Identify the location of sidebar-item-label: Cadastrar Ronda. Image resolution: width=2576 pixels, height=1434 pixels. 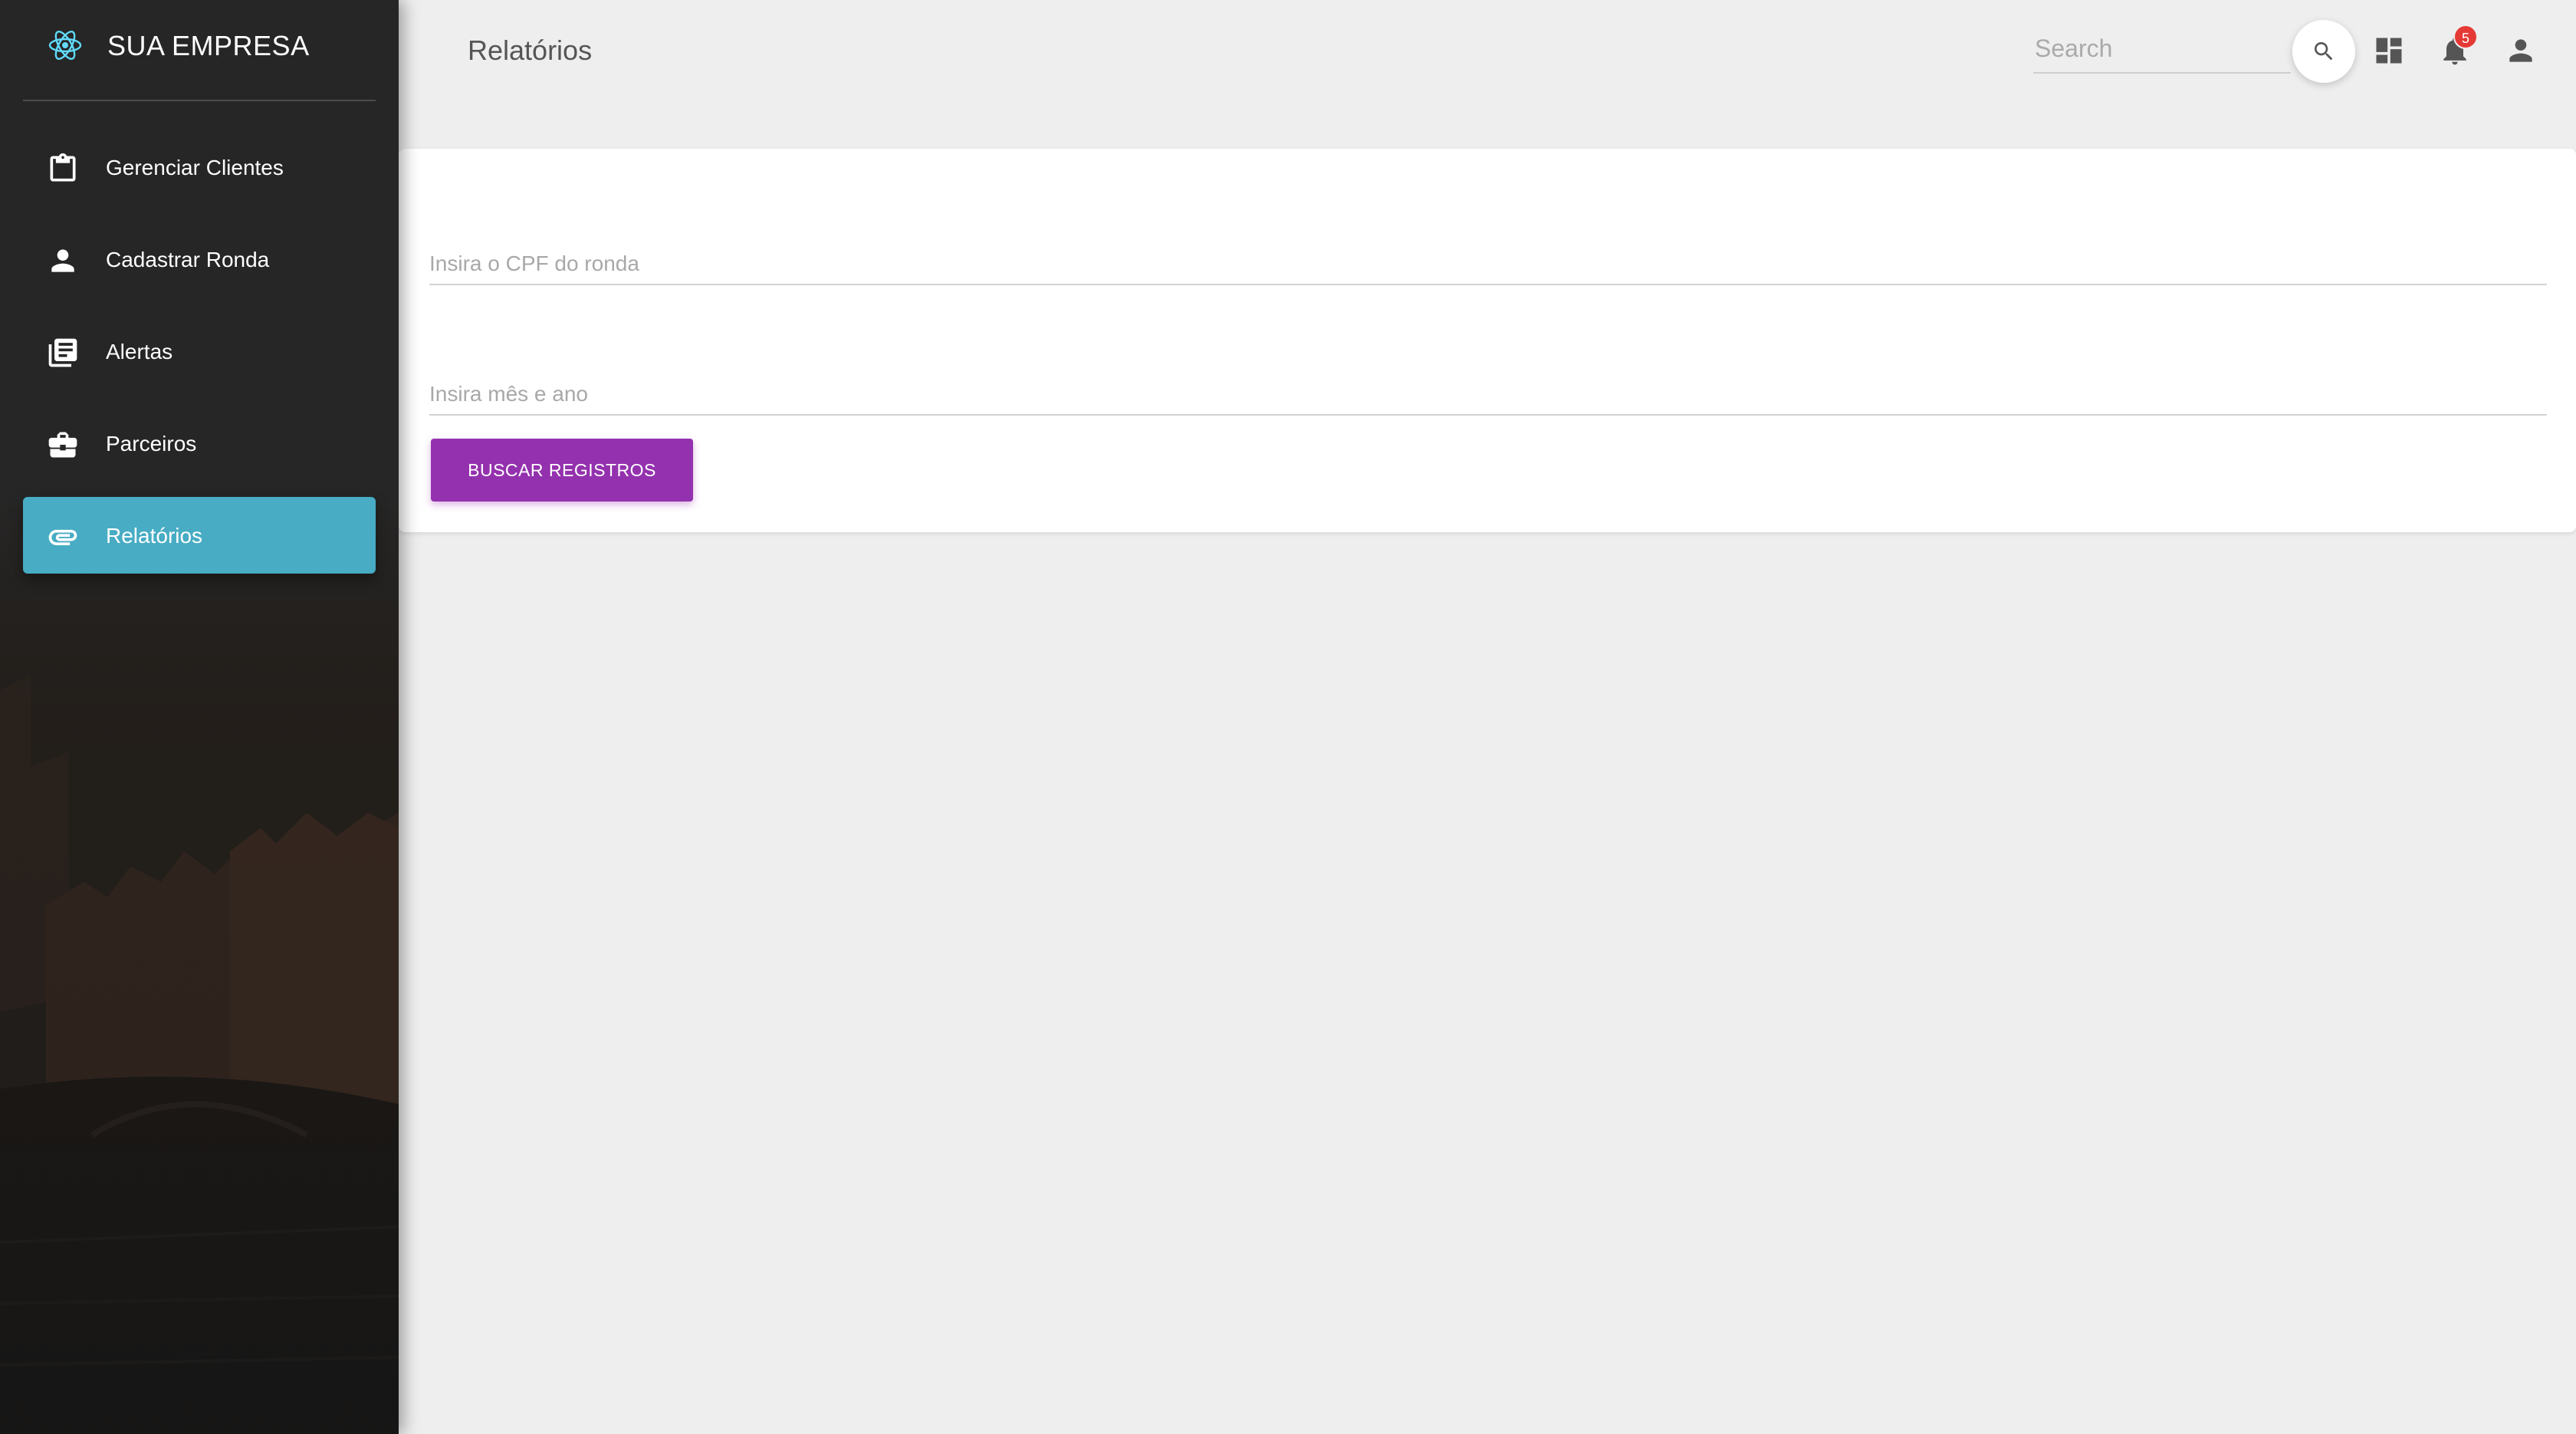
(188, 259).